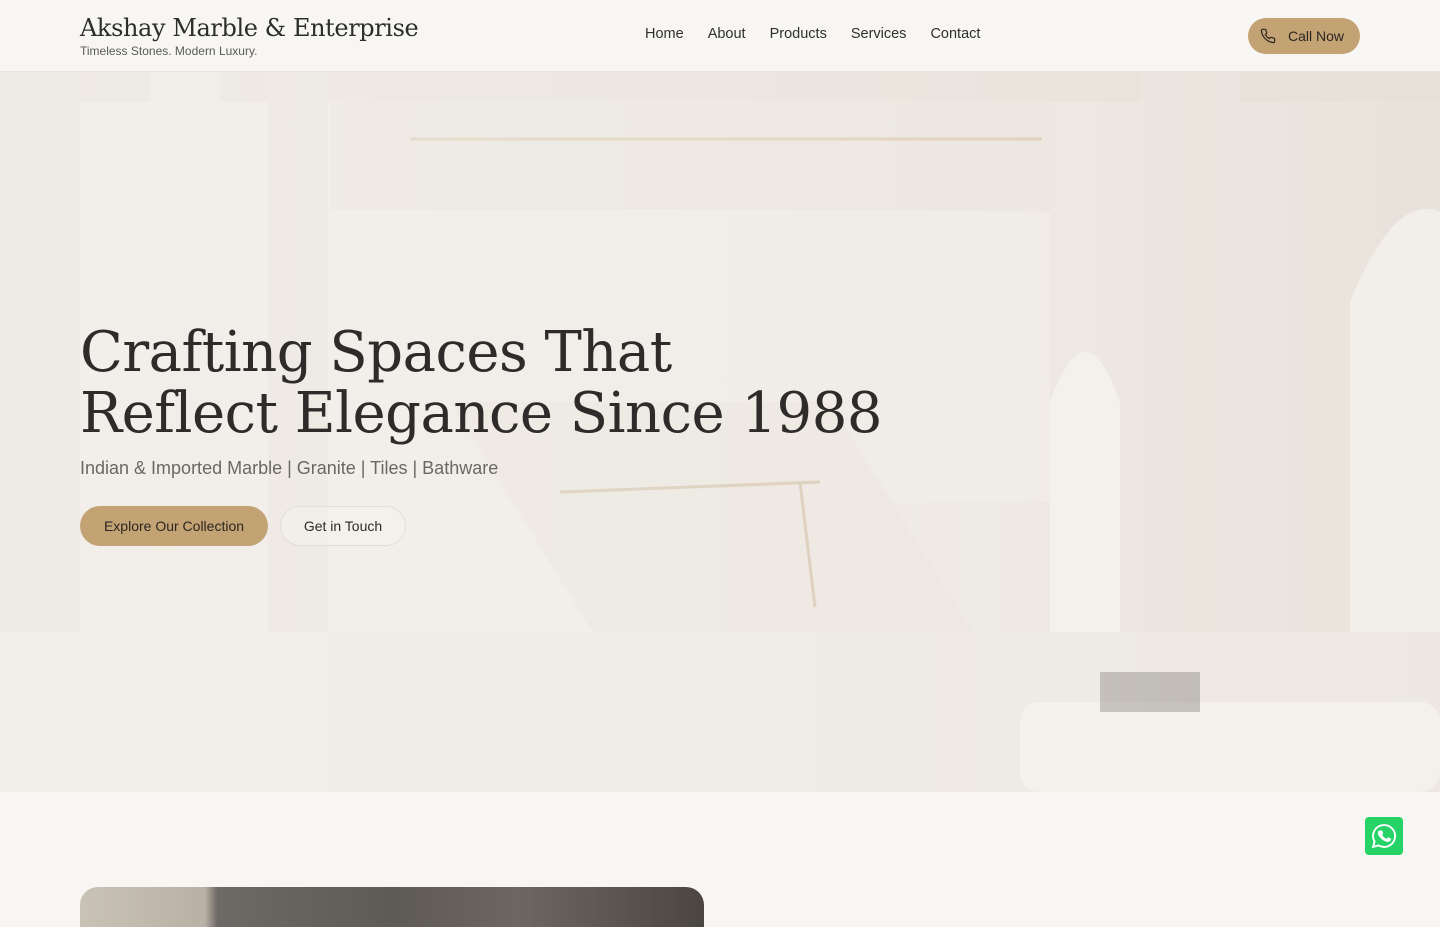  I want to click on nav-contact: Contact, so click(955, 34).